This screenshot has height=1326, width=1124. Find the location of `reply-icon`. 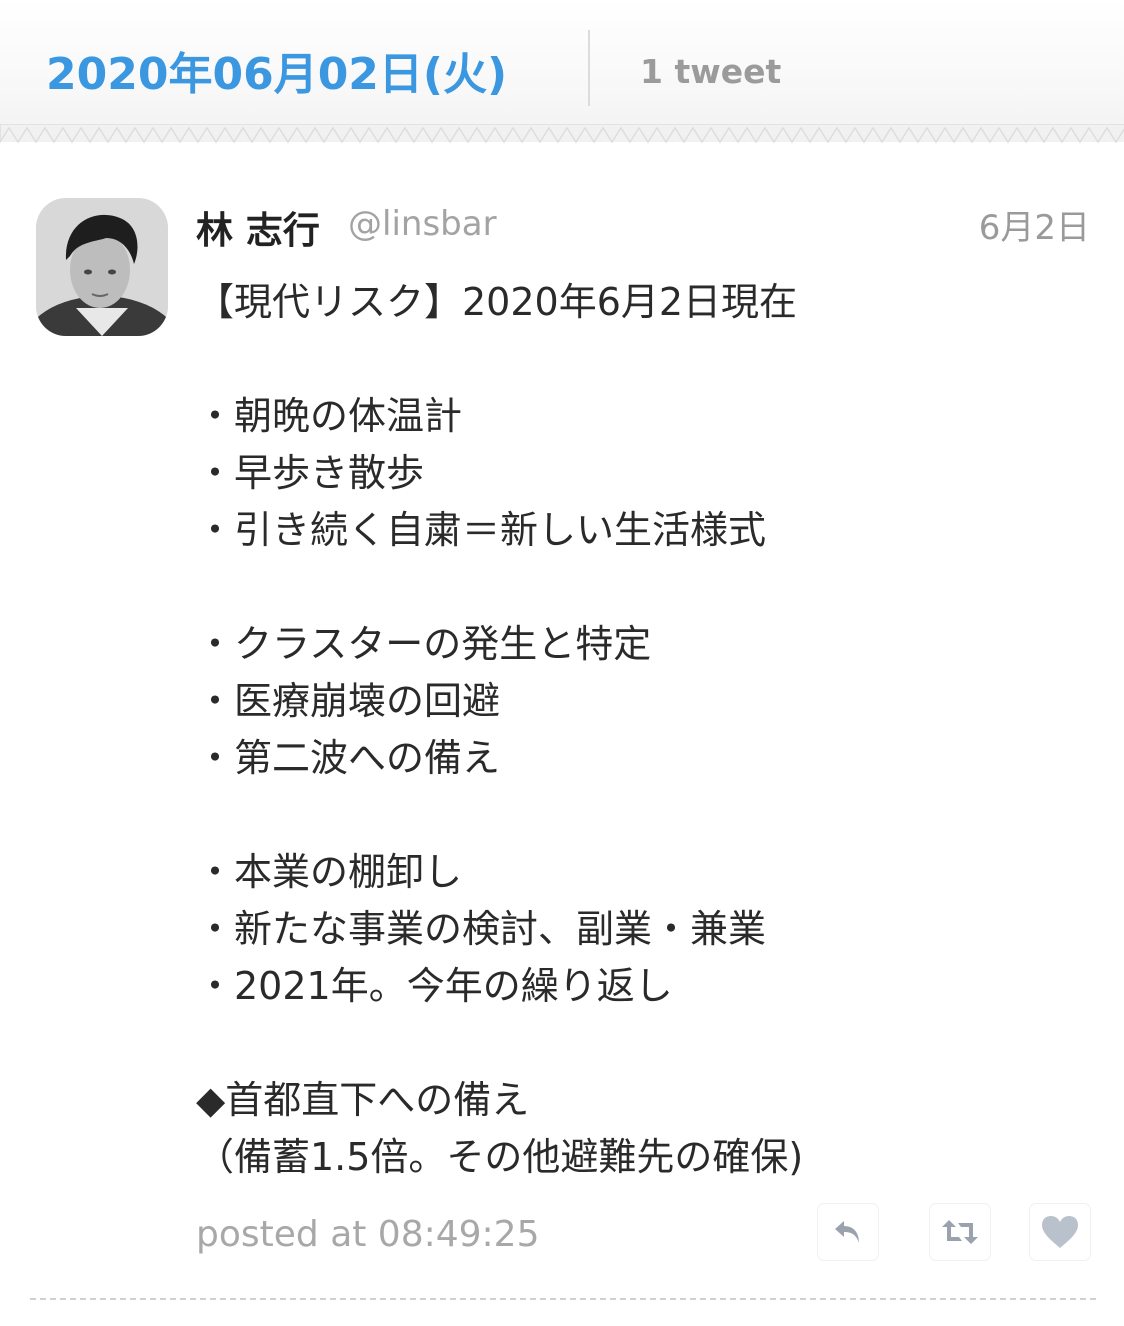

reply-icon is located at coordinates (847, 1232).